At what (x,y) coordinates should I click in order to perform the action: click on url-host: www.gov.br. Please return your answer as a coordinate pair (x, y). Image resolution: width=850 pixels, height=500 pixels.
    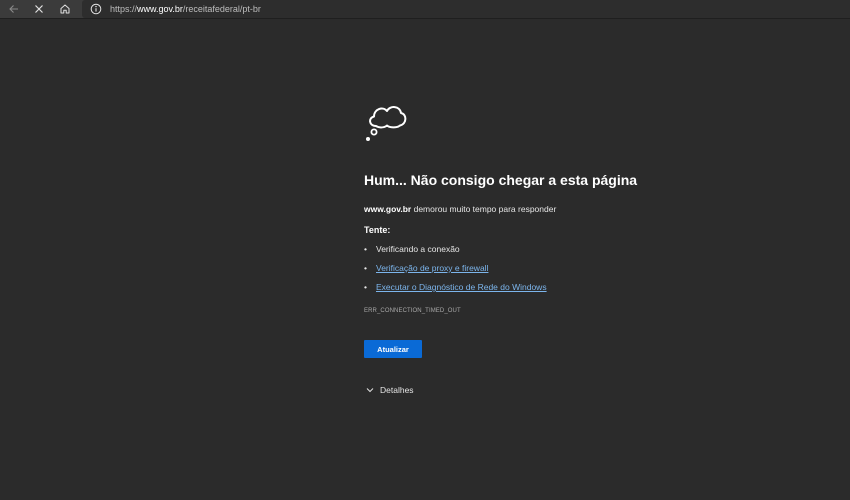
    Looking at the image, I should click on (160, 9).